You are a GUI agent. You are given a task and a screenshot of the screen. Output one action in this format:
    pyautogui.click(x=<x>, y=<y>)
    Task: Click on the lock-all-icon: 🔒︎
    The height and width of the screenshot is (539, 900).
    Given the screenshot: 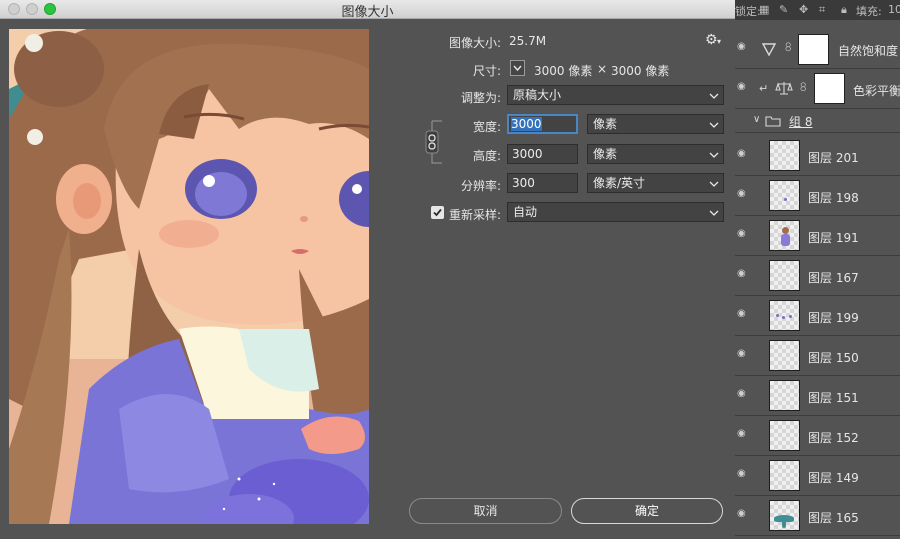 What is the action you would take?
    pyautogui.click(x=844, y=10)
    